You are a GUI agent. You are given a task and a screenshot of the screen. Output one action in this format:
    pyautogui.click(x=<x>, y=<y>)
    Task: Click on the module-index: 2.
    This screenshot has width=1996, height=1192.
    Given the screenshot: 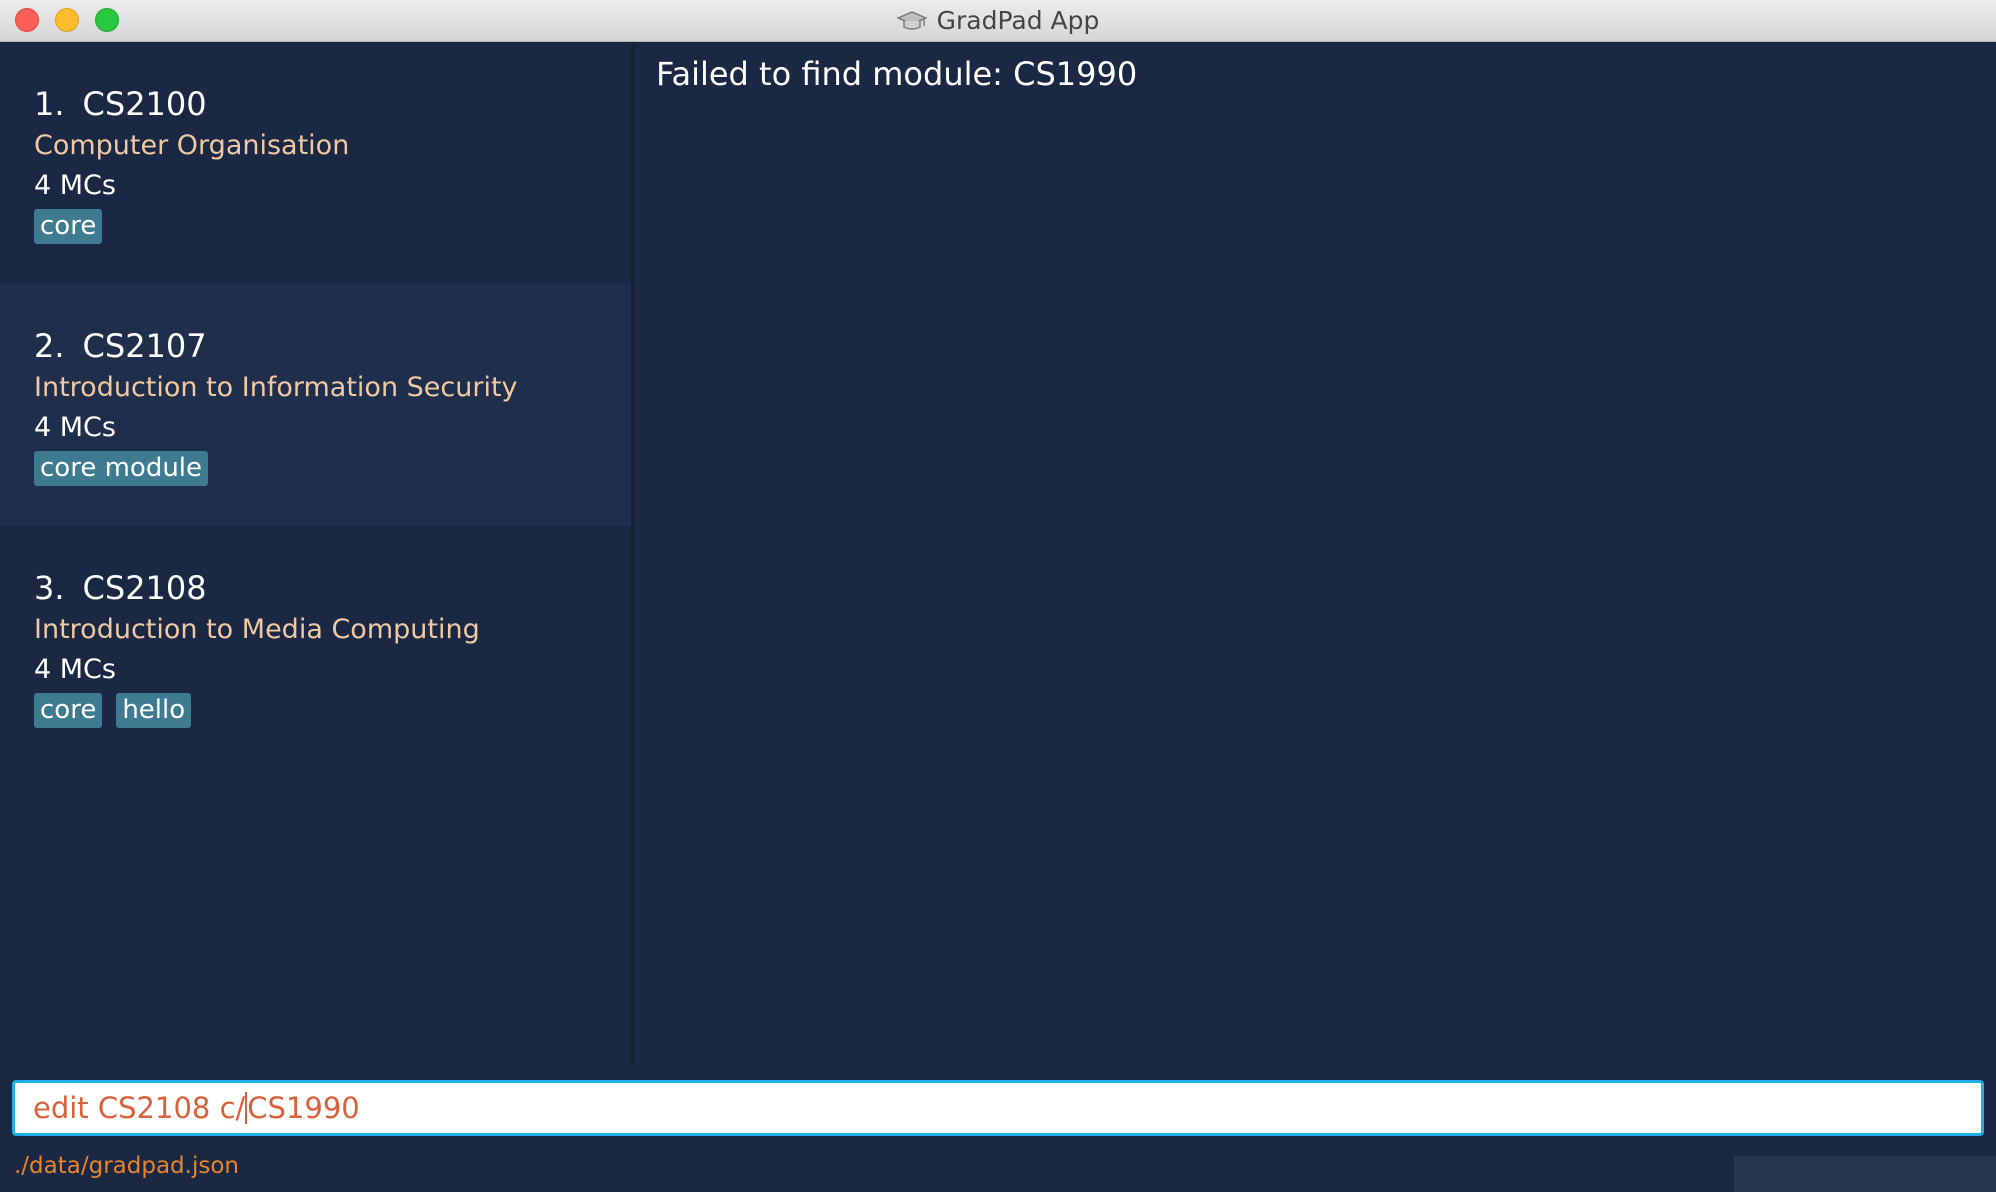 What is the action you would take?
    pyautogui.click(x=49, y=346)
    